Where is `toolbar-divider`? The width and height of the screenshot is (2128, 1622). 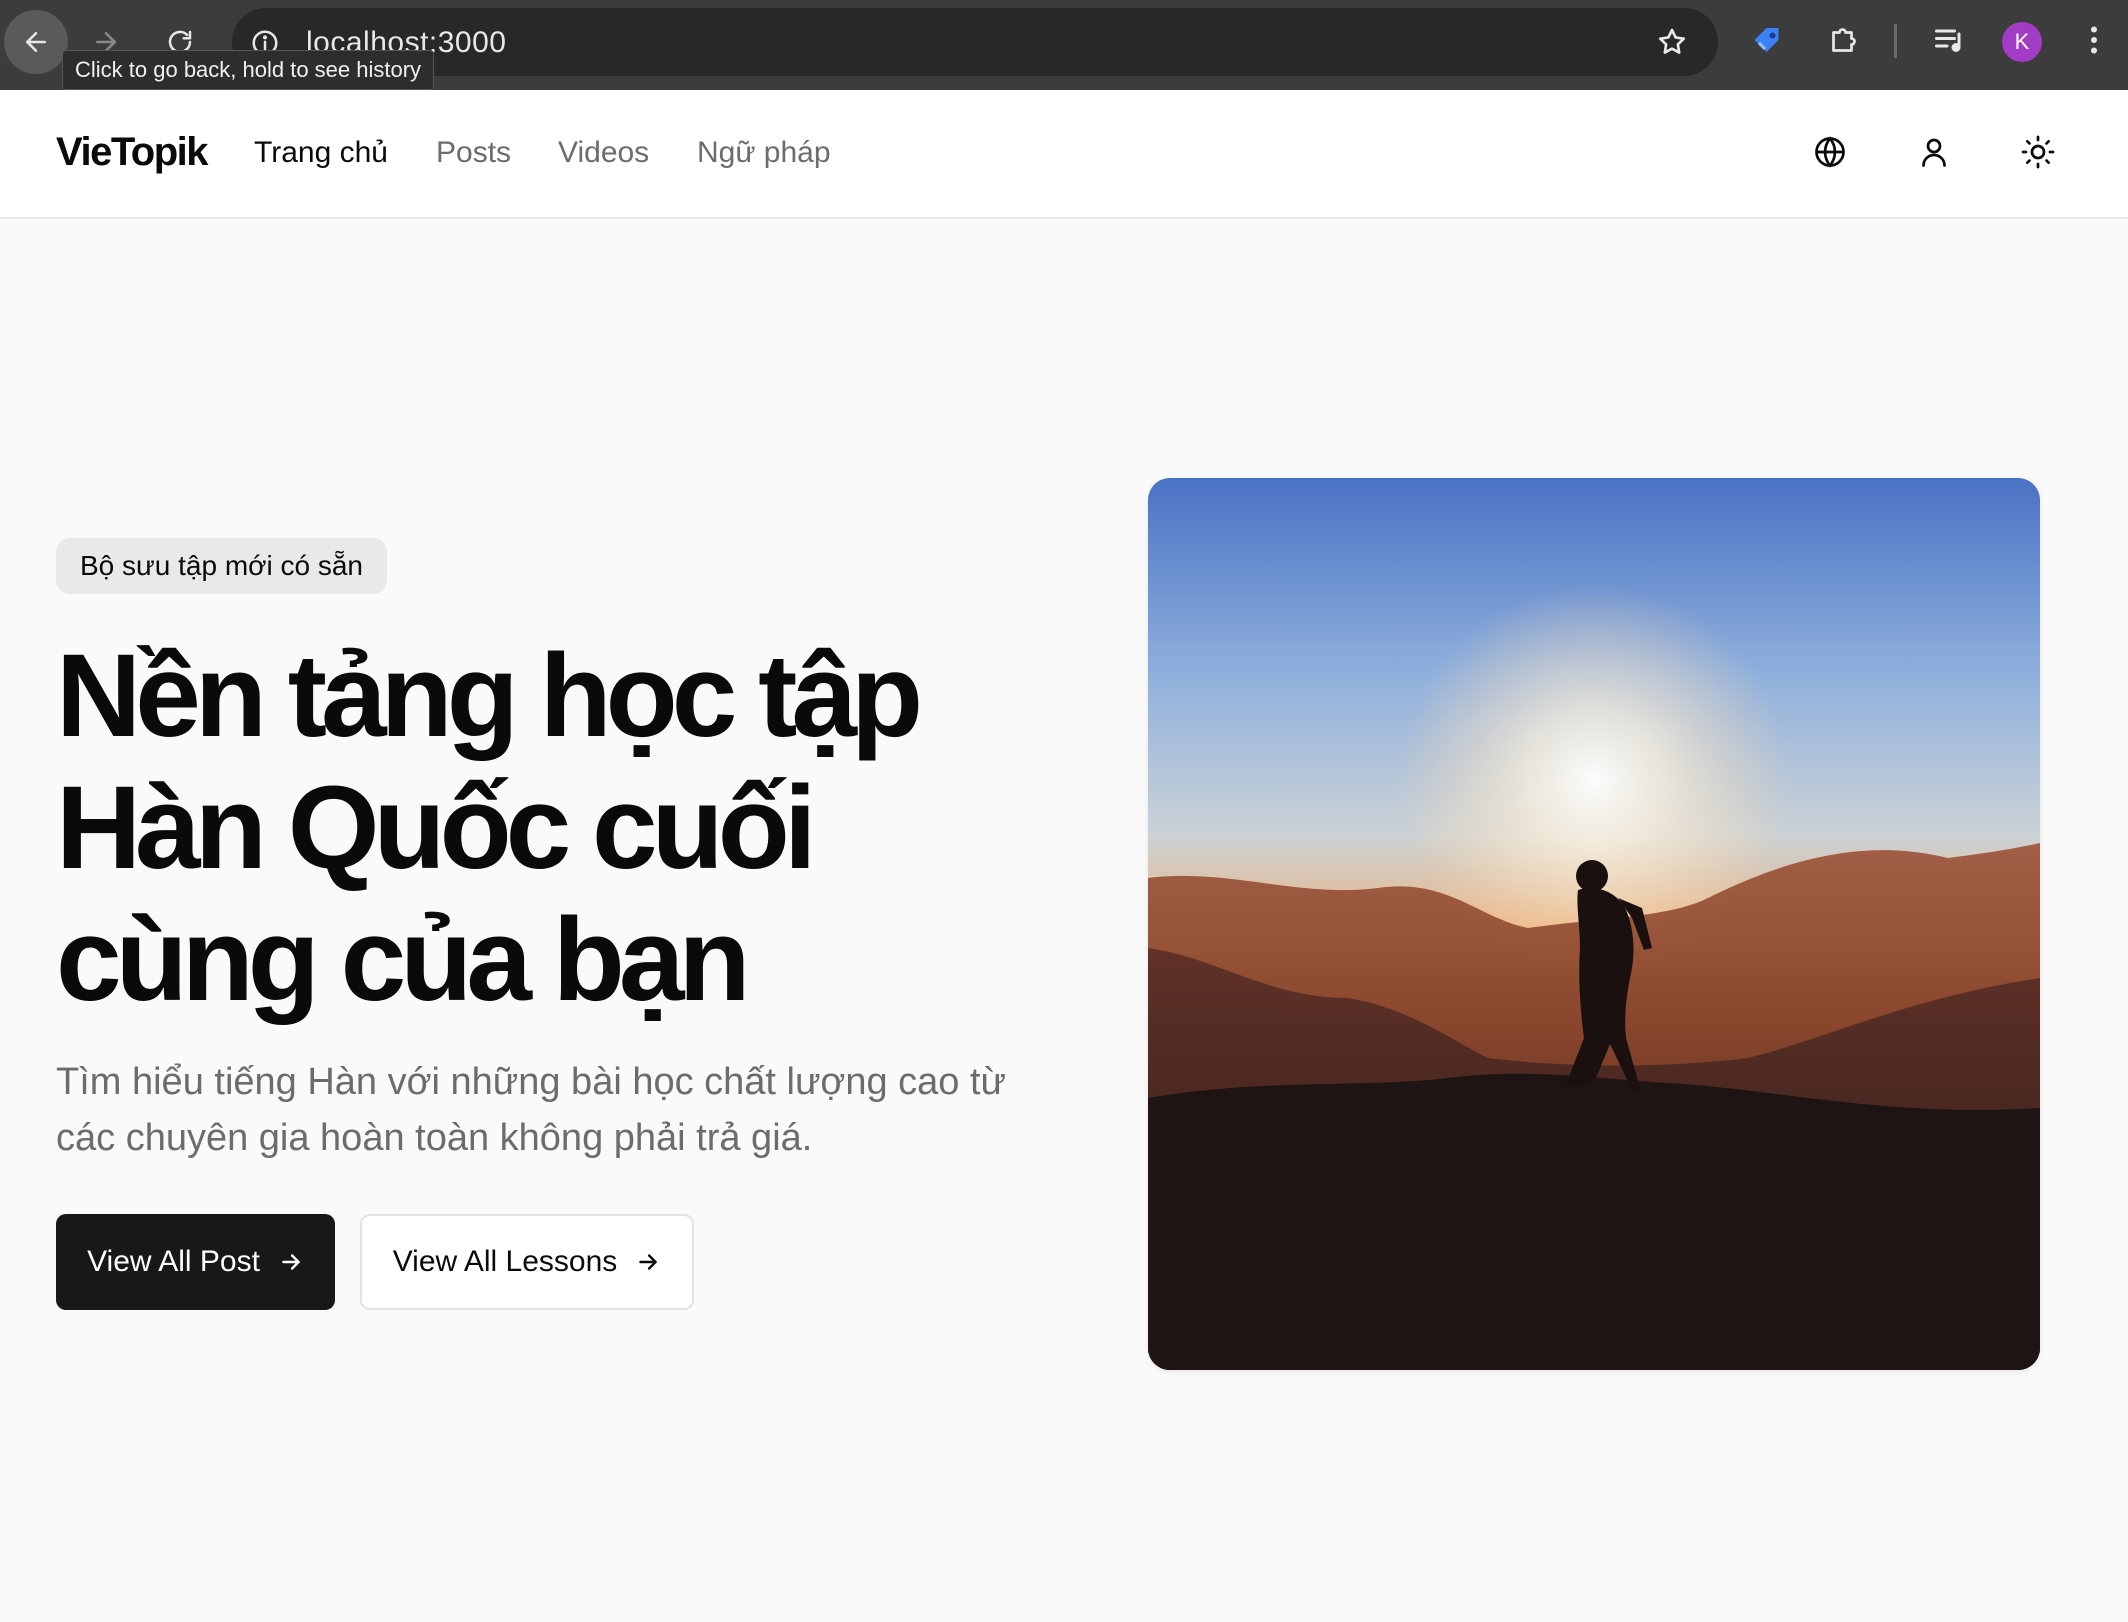 toolbar-divider is located at coordinates (1895, 41).